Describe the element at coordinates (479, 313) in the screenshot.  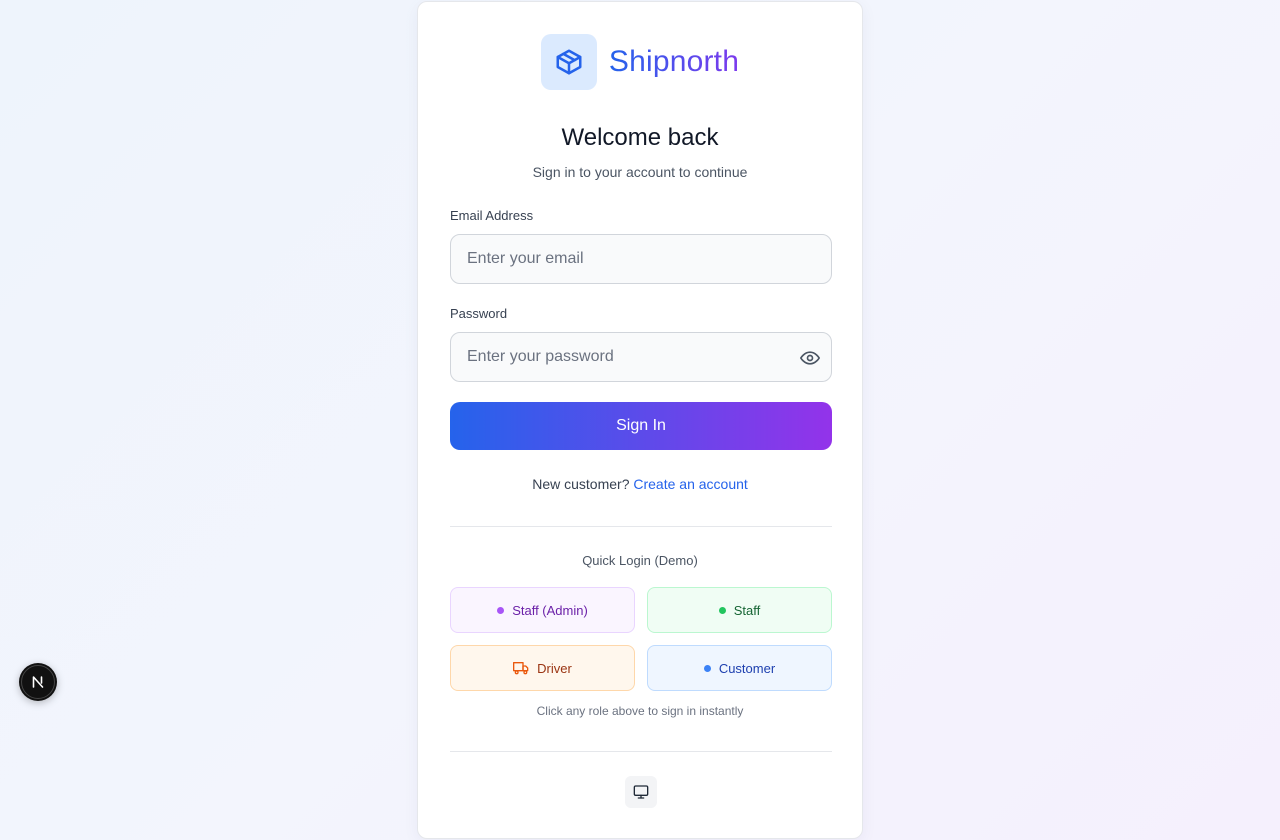
I see `password-label: Password` at that location.